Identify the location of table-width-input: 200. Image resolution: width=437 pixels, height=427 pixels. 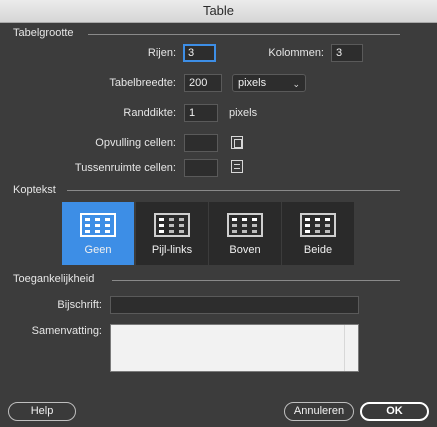
(203, 83).